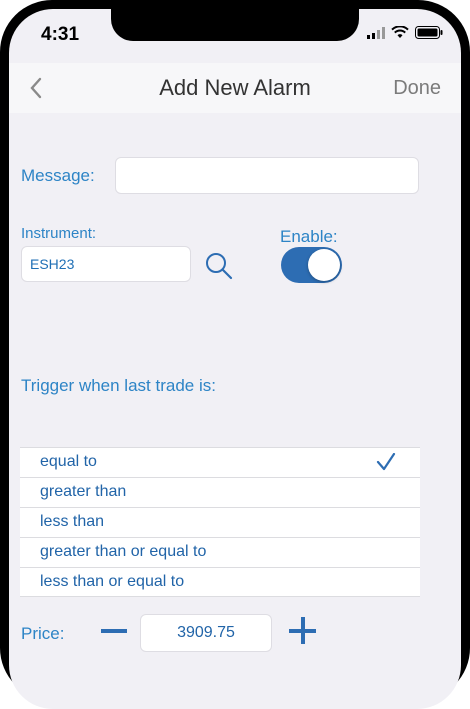 Image resolution: width=470 pixels, height=709 pixels. Describe the element at coordinates (309, 236) in the screenshot. I see `enable-label: Enable:` at that location.